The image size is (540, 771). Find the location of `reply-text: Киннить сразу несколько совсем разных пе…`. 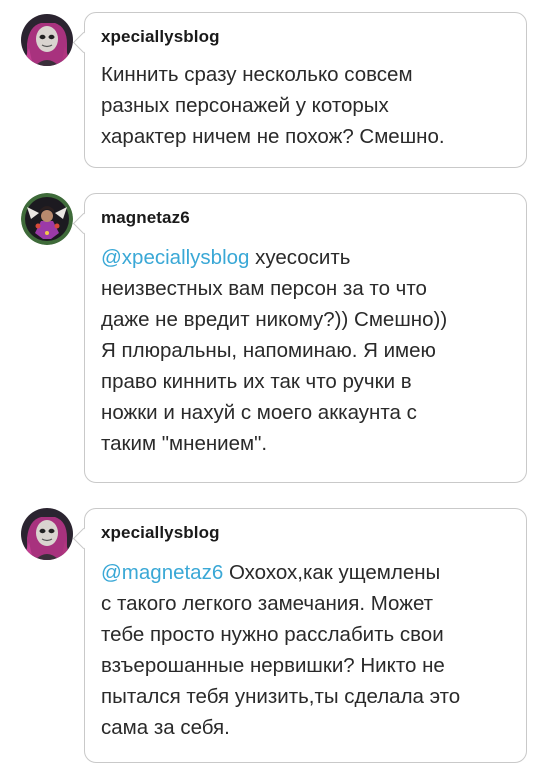

reply-text: Киннить сразу несколько совсем разных пе… is located at coordinates (303, 105).